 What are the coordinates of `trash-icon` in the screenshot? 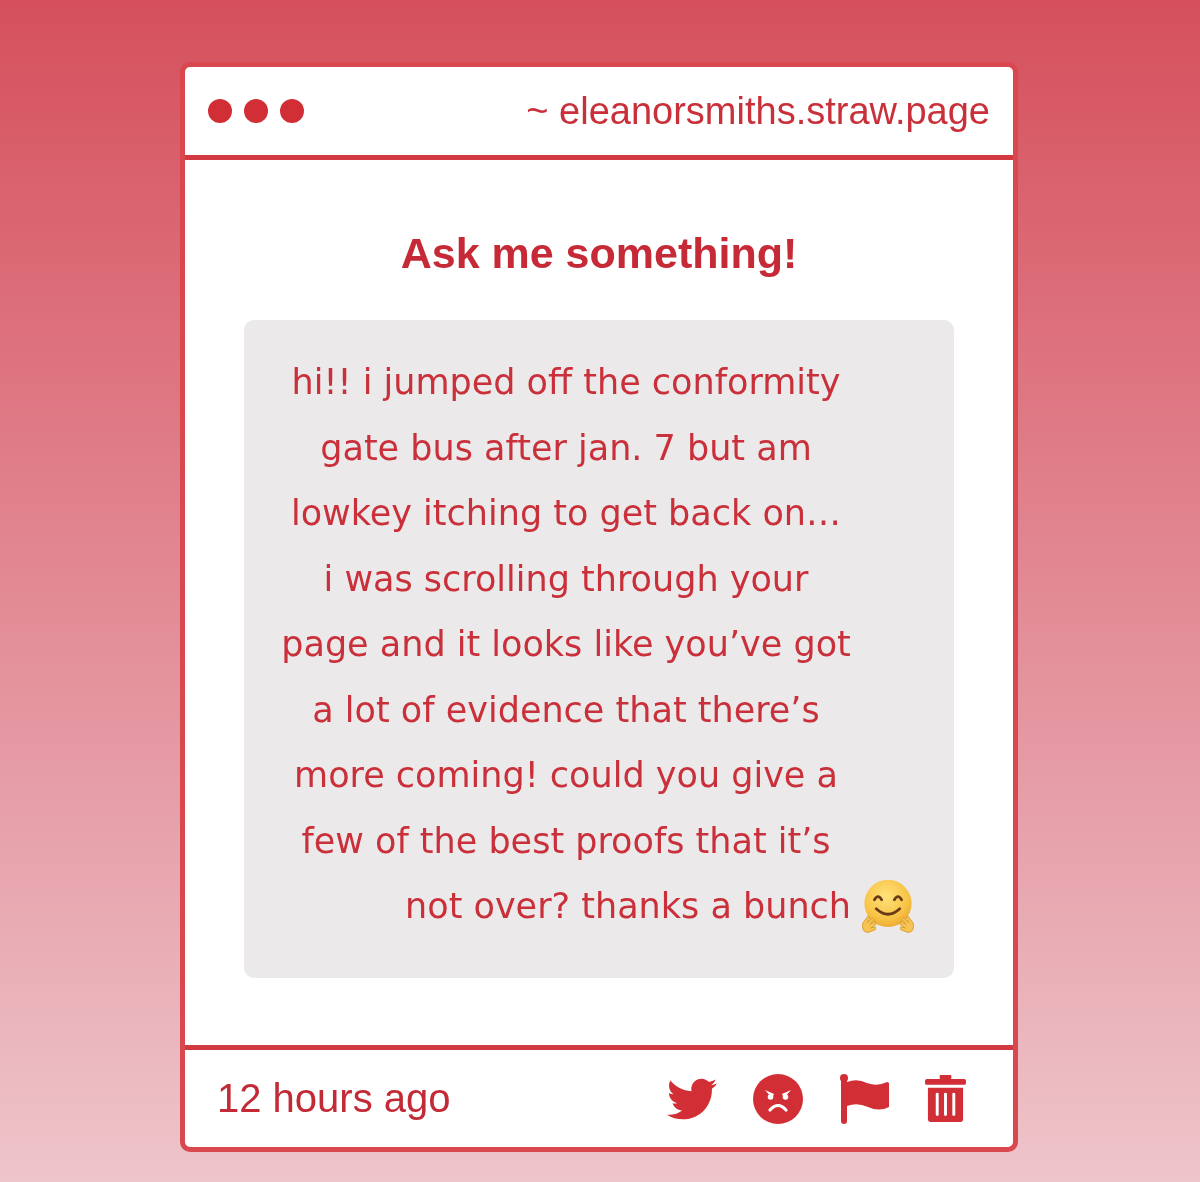 It's located at (945, 1098).